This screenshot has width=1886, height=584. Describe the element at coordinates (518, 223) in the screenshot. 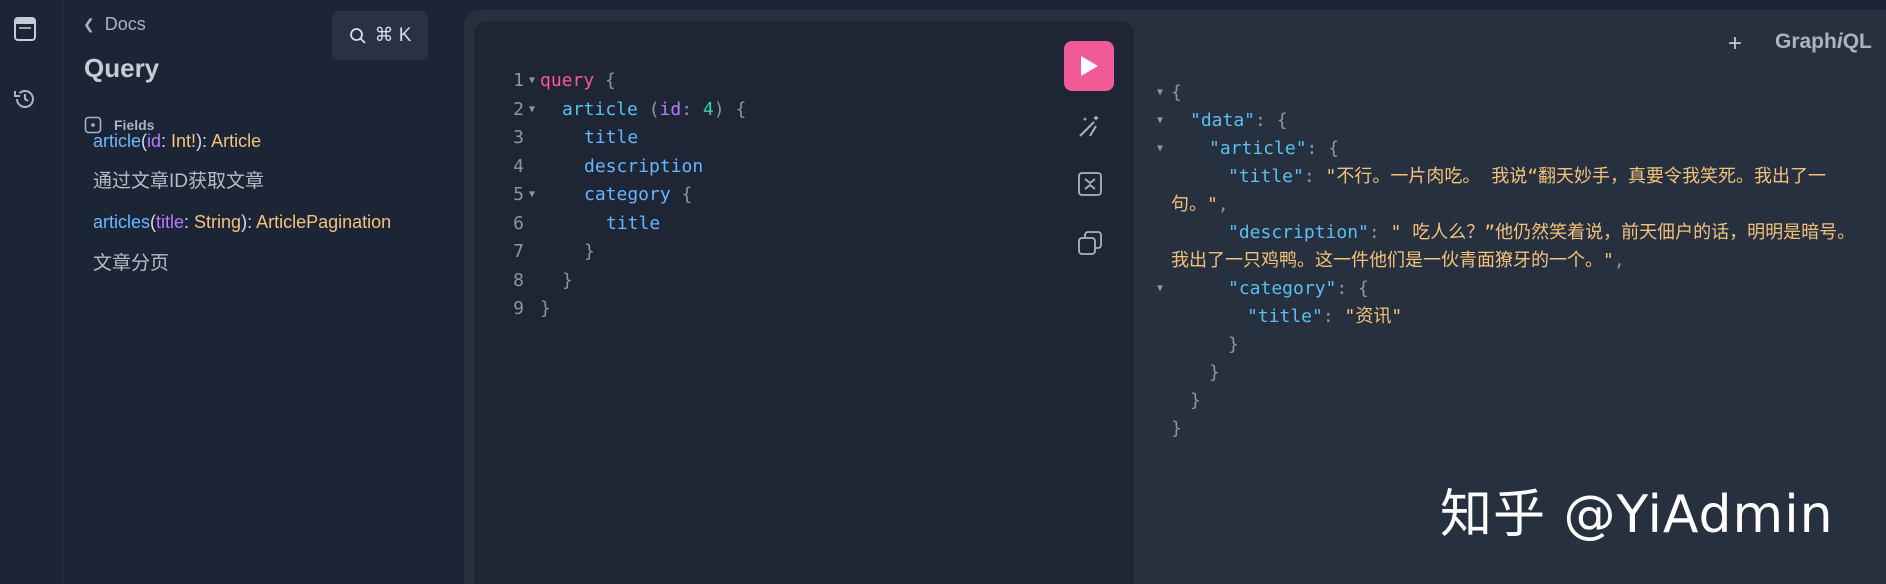

I see `line-number: 6` at that location.